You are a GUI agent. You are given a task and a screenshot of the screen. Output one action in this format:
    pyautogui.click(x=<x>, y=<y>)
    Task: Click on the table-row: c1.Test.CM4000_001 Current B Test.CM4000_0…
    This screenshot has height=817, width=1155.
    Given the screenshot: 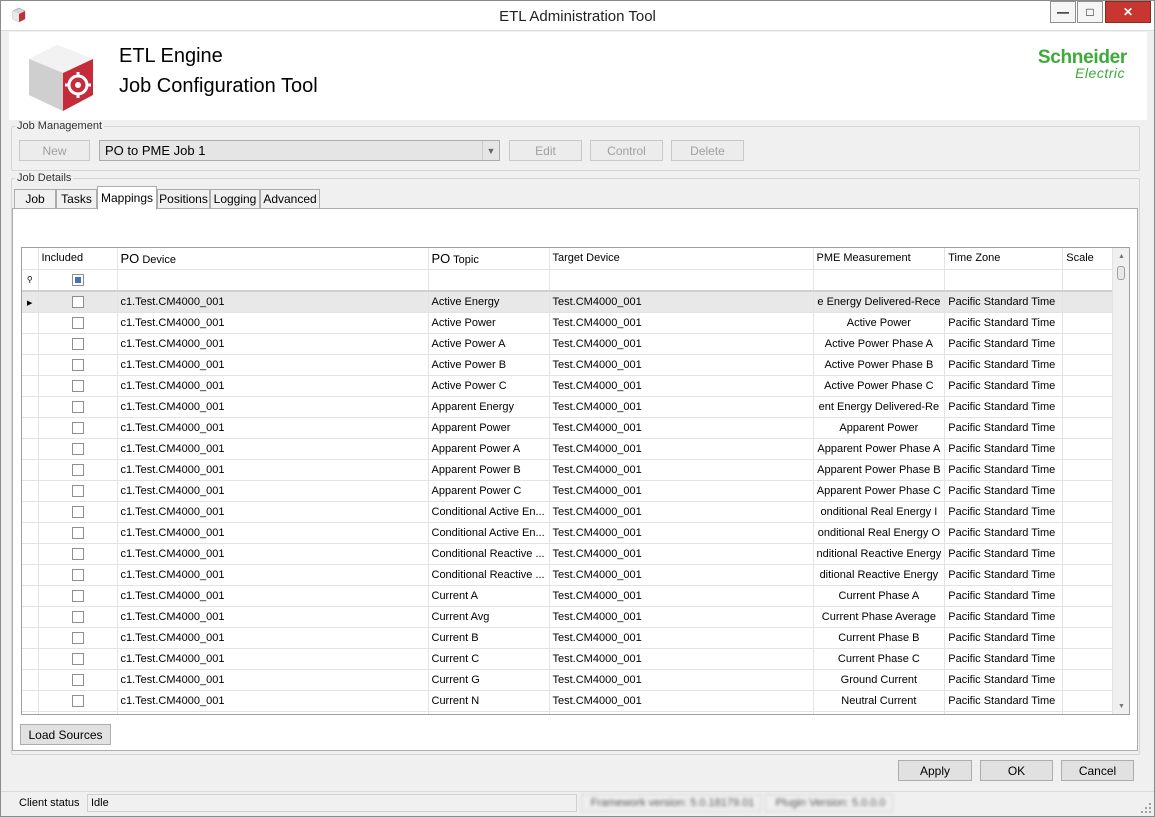 What is the action you would take?
    pyautogui.click(x=573, y=638)
    